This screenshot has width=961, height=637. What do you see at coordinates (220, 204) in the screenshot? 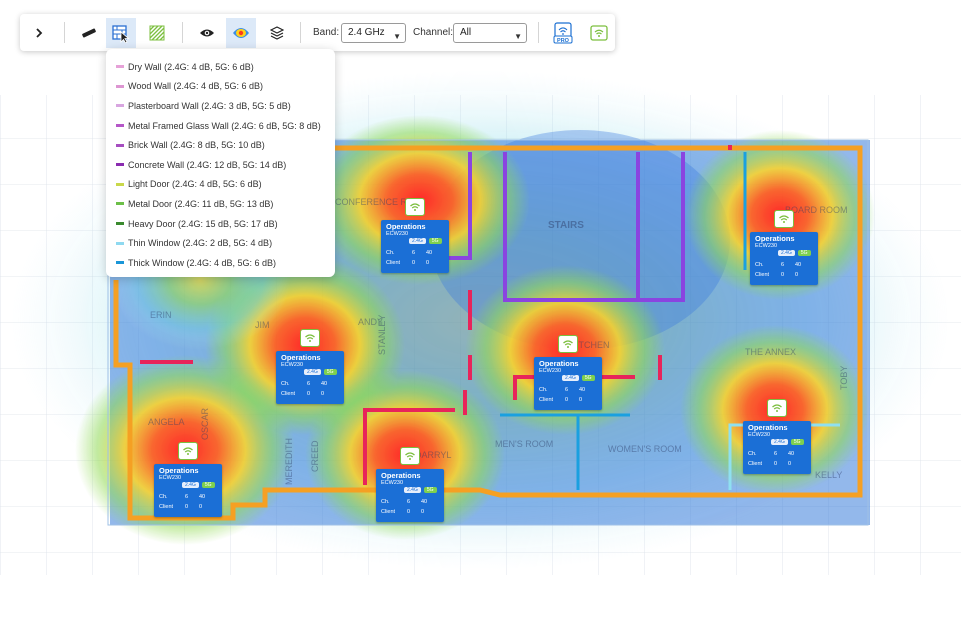
I see `wall-type-item: Metal Door (2.4G: 11 dB, 5G: 13 dB)` at bounding box center [220, 204].